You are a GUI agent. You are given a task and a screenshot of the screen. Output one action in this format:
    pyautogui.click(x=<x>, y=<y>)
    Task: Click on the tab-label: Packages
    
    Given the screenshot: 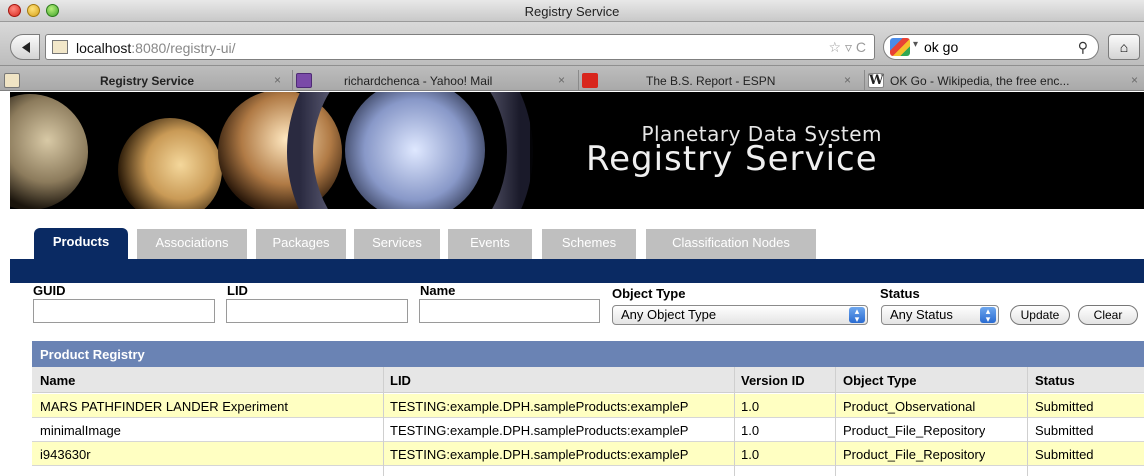 What is the action you would take?
    pyautogui.click(x=301, y=242)
    